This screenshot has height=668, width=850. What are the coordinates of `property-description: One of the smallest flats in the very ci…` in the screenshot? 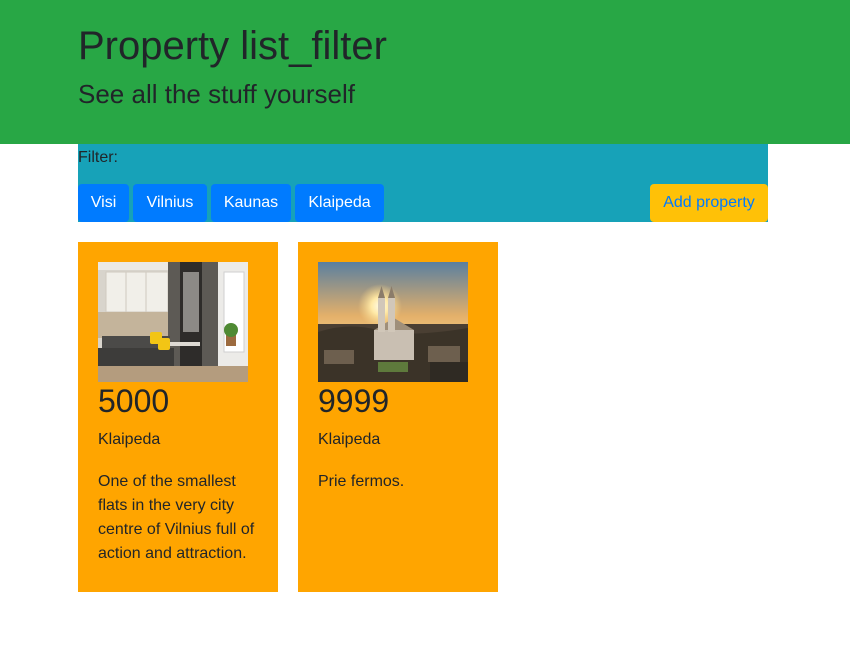 It's located at (176, 517).